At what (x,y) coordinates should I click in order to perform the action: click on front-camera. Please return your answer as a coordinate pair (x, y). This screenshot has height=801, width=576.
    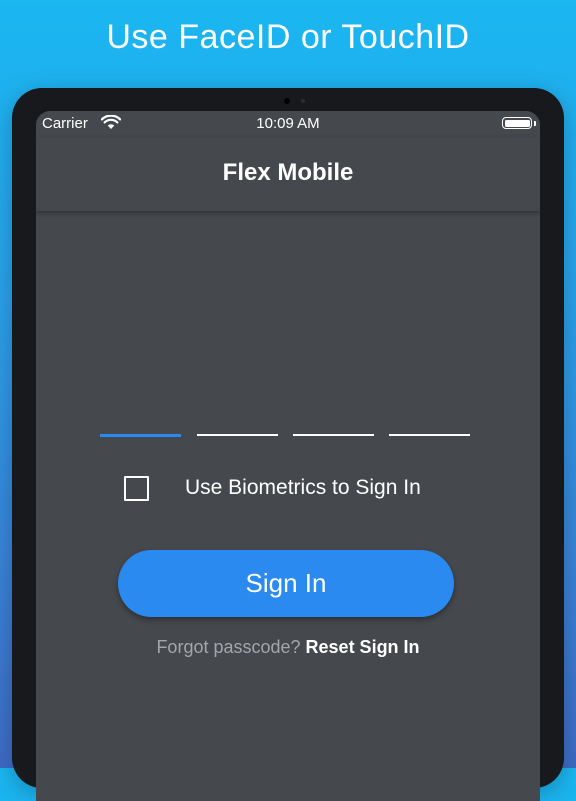
    Looking at the image, I should click on (287, 101).